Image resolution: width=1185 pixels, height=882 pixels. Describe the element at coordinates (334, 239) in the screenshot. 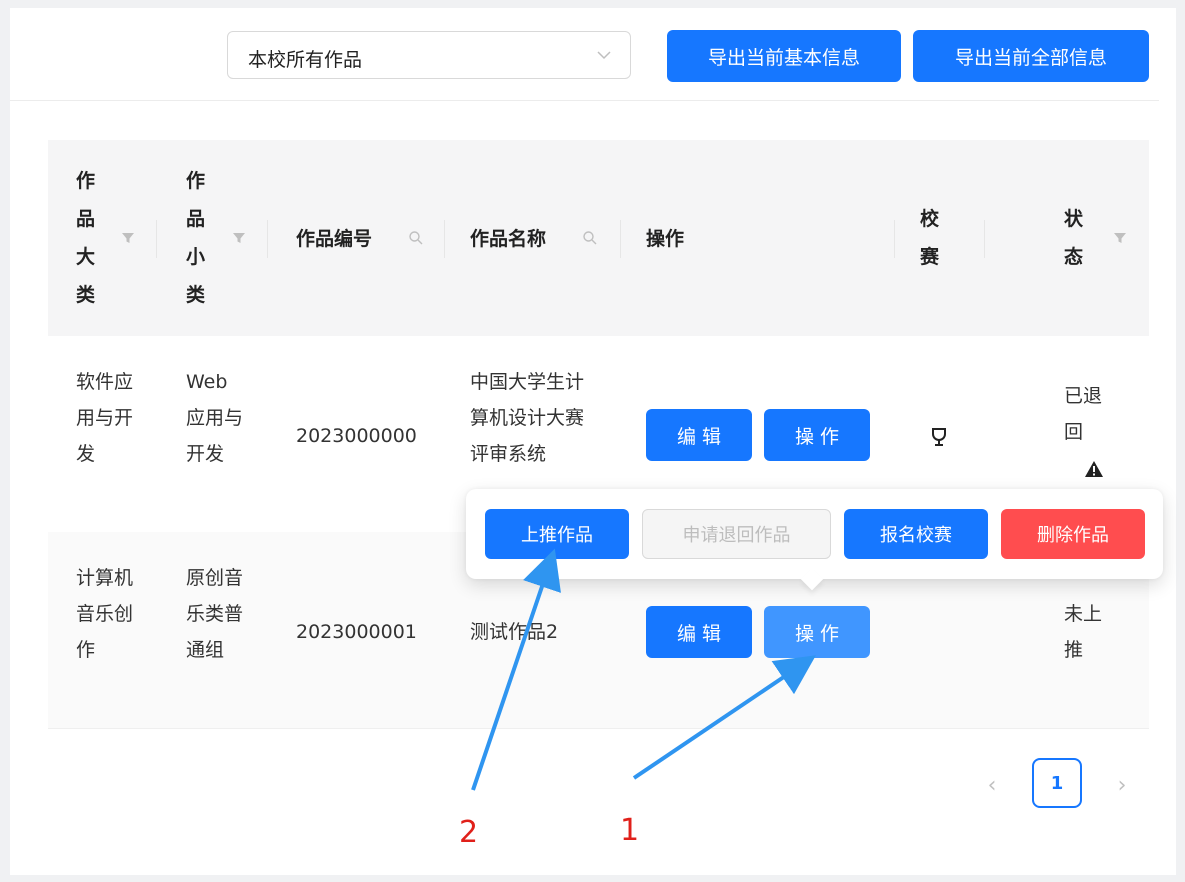

I see `column-header-id: 作品编号` at that location.